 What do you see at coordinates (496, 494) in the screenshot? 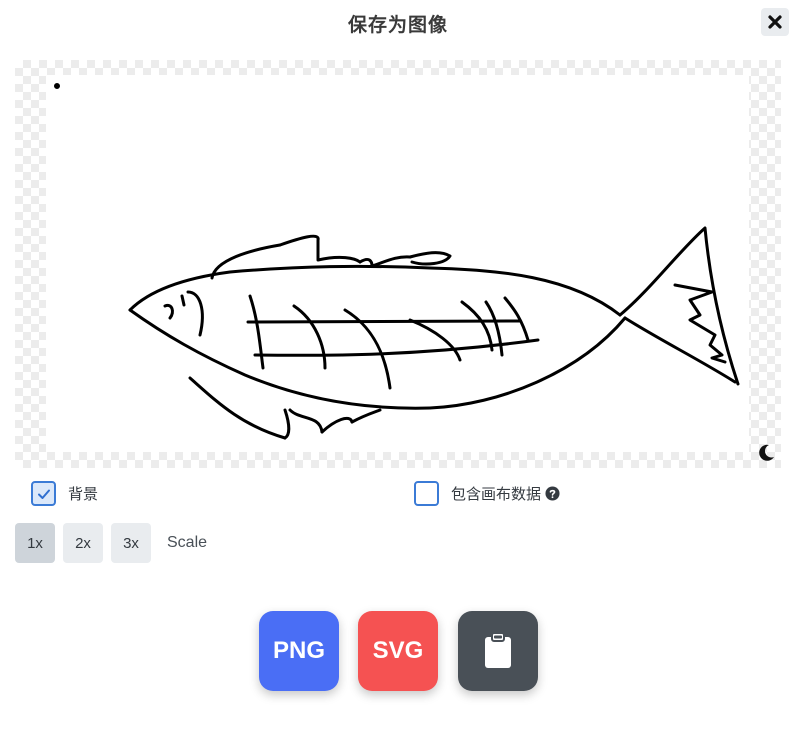
I see `embed-scene-label: 包含画布数据` at bounding box center [496, 494].